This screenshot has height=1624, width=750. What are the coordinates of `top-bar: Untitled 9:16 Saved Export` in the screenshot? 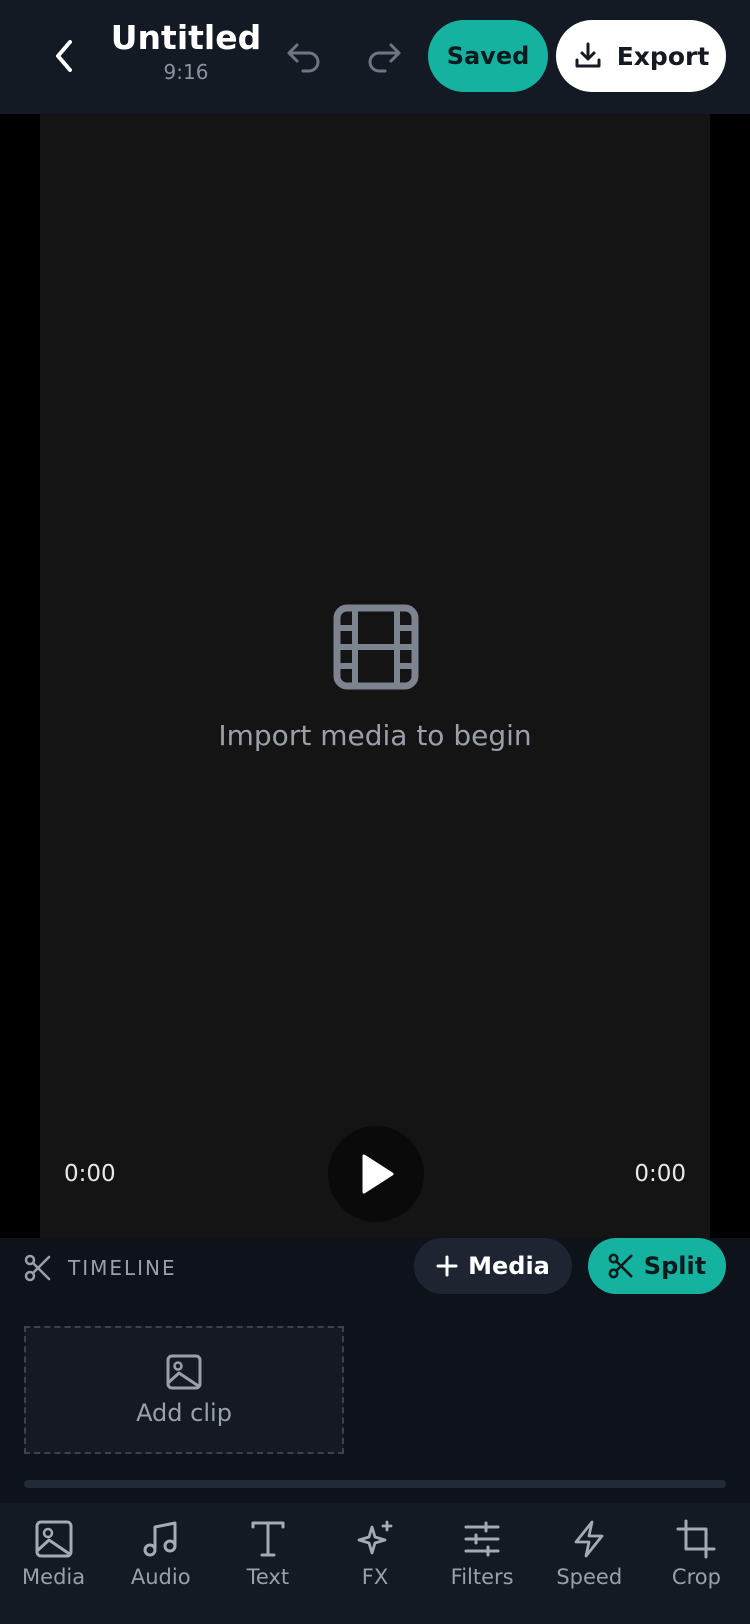 It's located at (375, 57).